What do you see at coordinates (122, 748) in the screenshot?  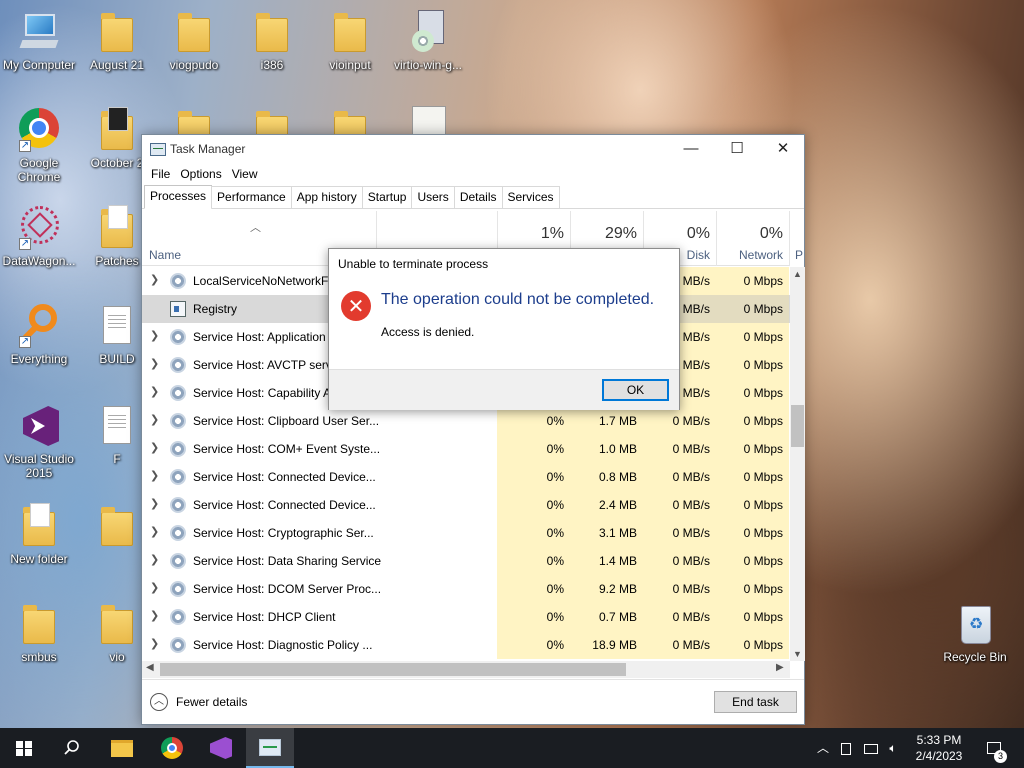 I see `taskbar-file-explorer` at bounding box center [122, 748].